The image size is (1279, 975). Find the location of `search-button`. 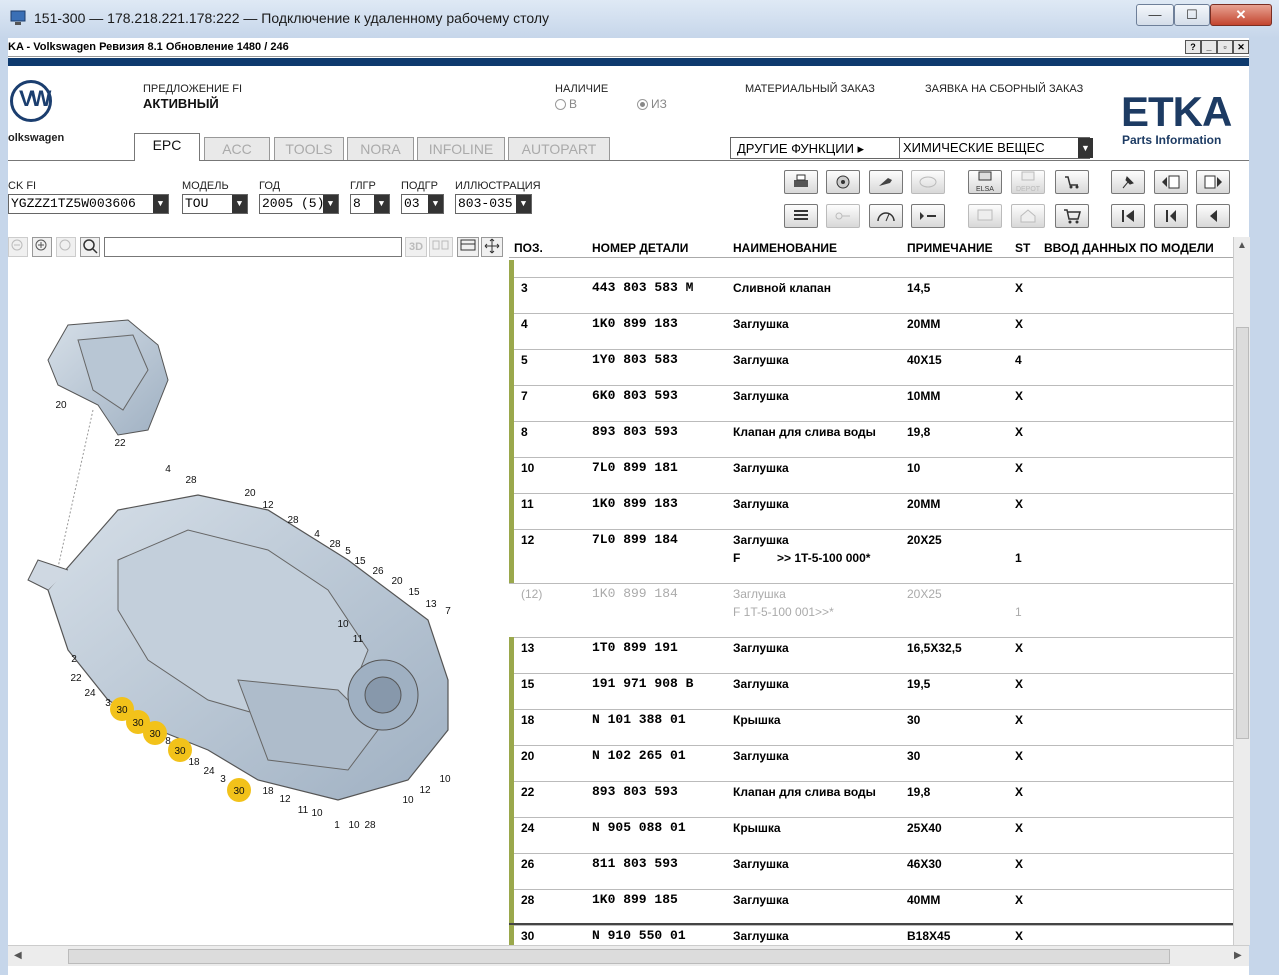

search-button is located at coordinates (90, 247).